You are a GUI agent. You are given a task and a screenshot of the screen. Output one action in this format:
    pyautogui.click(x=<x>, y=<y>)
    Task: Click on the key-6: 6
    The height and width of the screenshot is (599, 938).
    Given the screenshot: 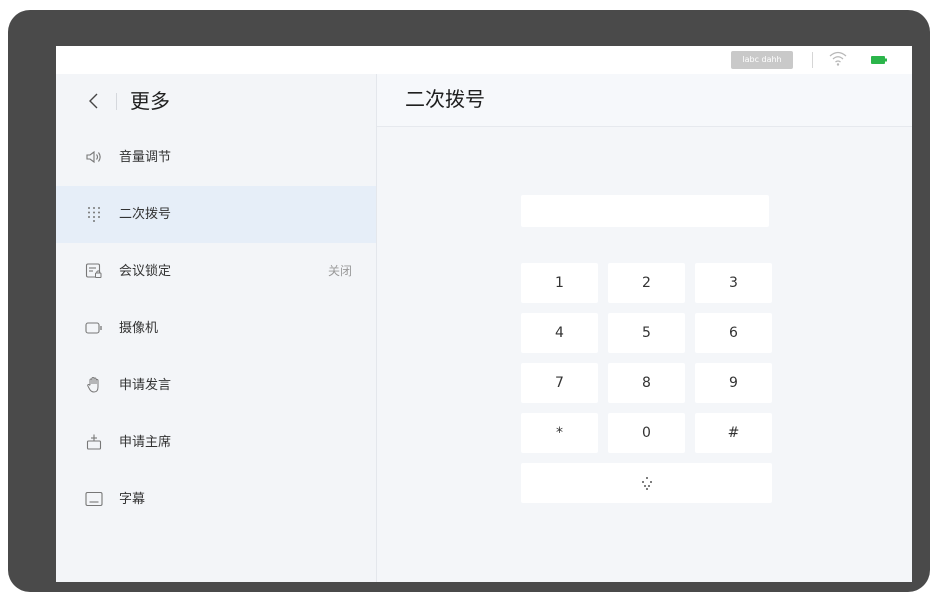 What is the action you would take?
    pyautogui.click(x=733, y=333)
    